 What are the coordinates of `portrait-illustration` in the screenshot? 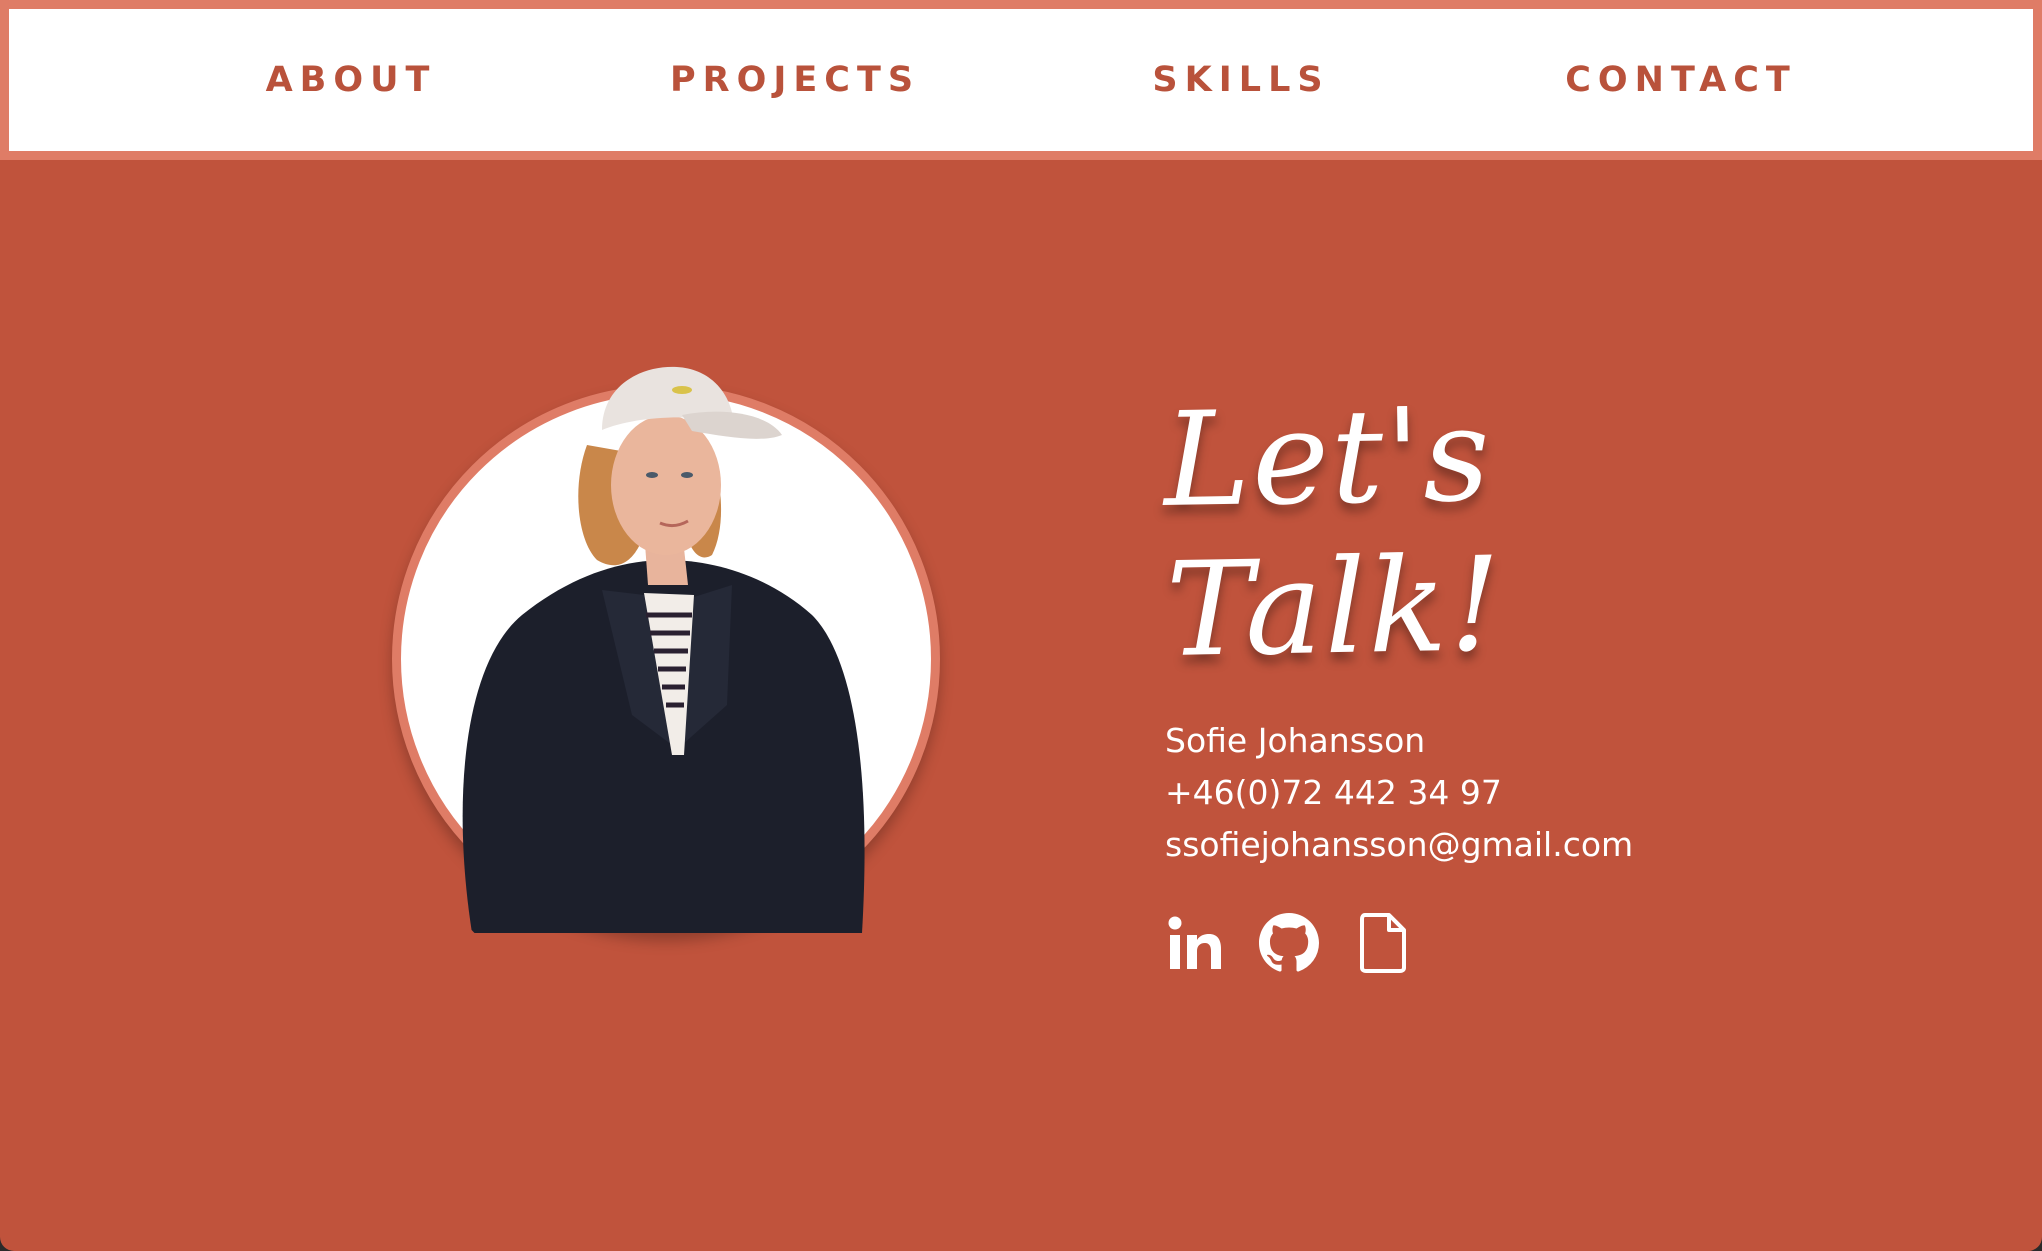 It's located at (663, 649).